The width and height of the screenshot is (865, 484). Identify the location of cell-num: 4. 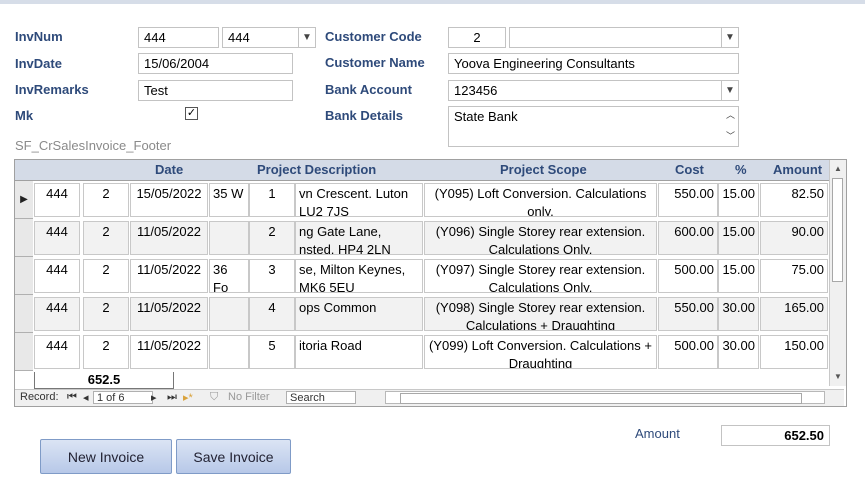
(272, 314).